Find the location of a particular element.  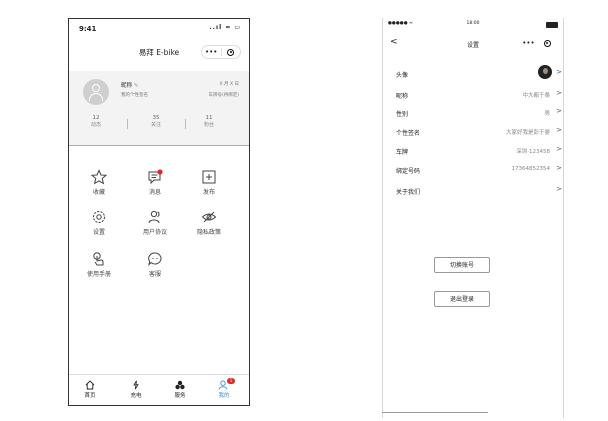

tab-home: 首页 is located at coordinates (90, 389).